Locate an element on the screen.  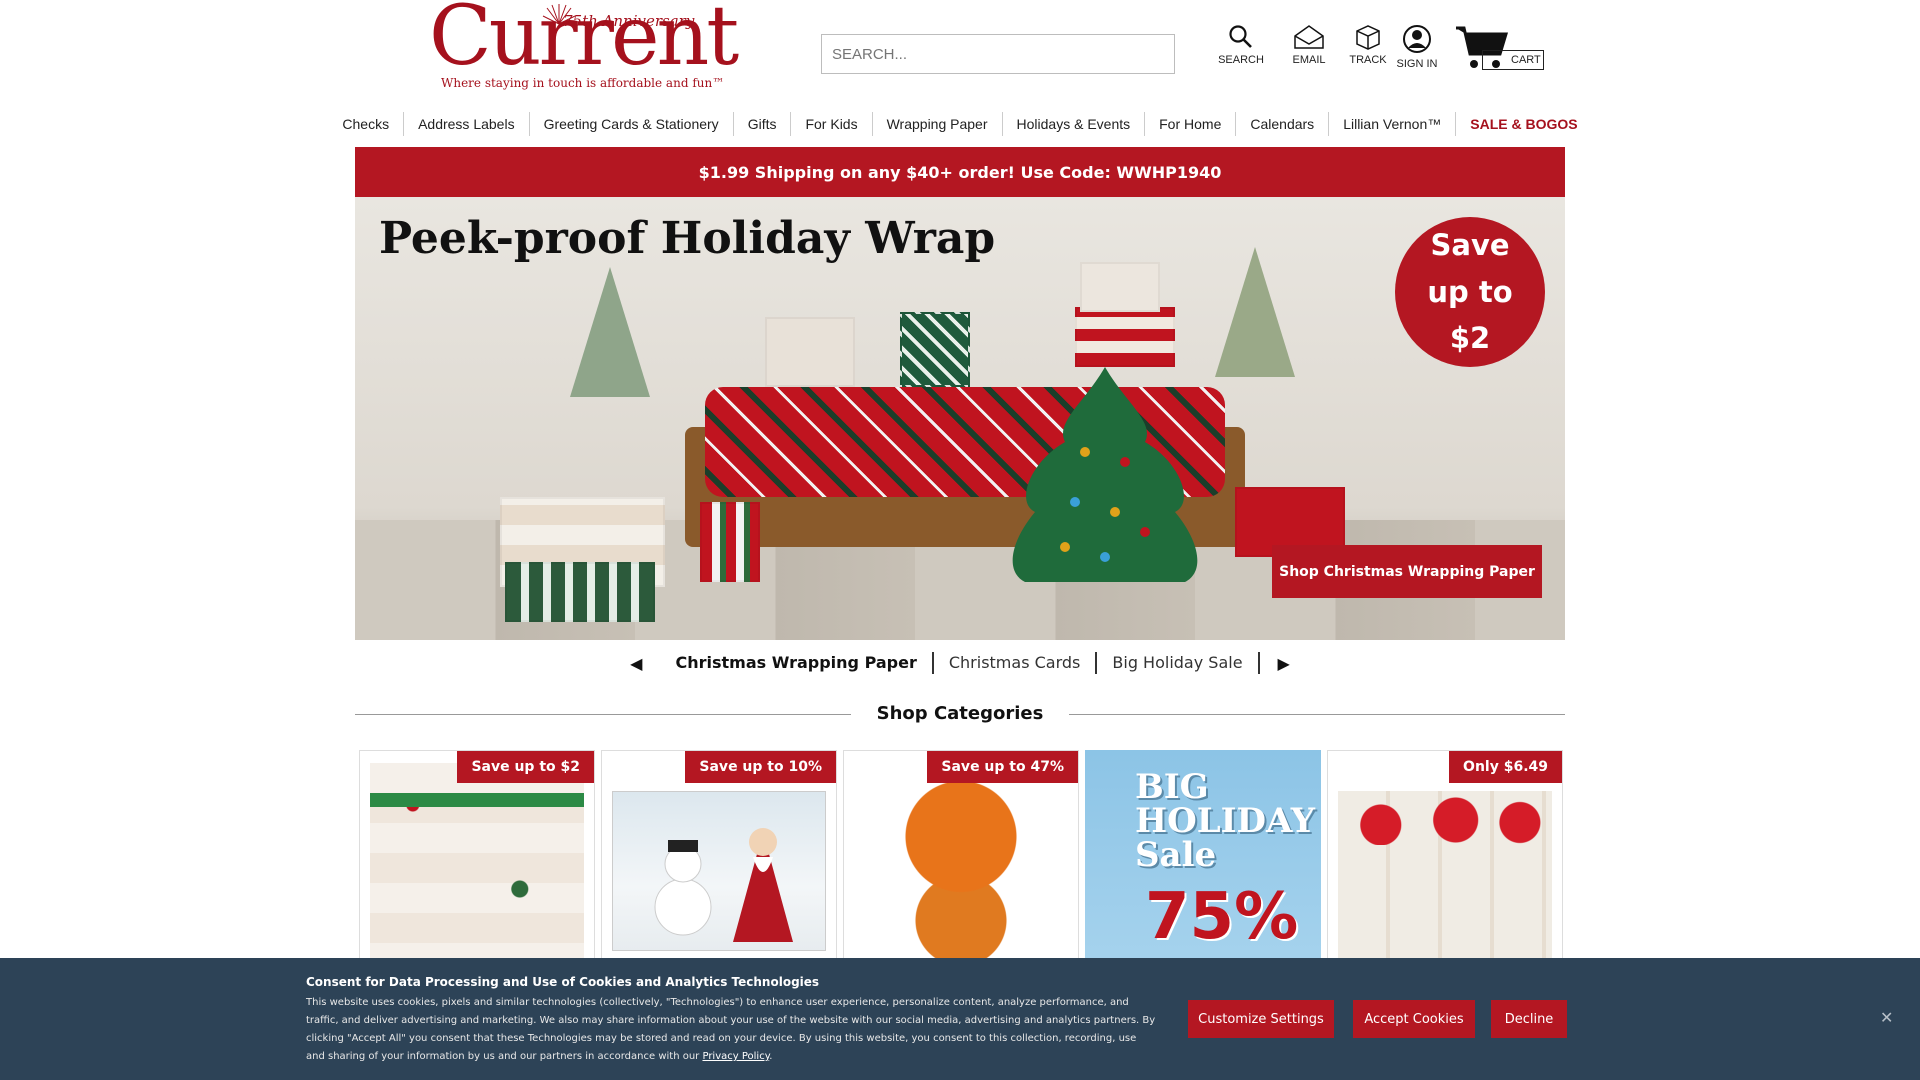
shop-categories-heading: Shop Categories is located at coordinates (960, 715).